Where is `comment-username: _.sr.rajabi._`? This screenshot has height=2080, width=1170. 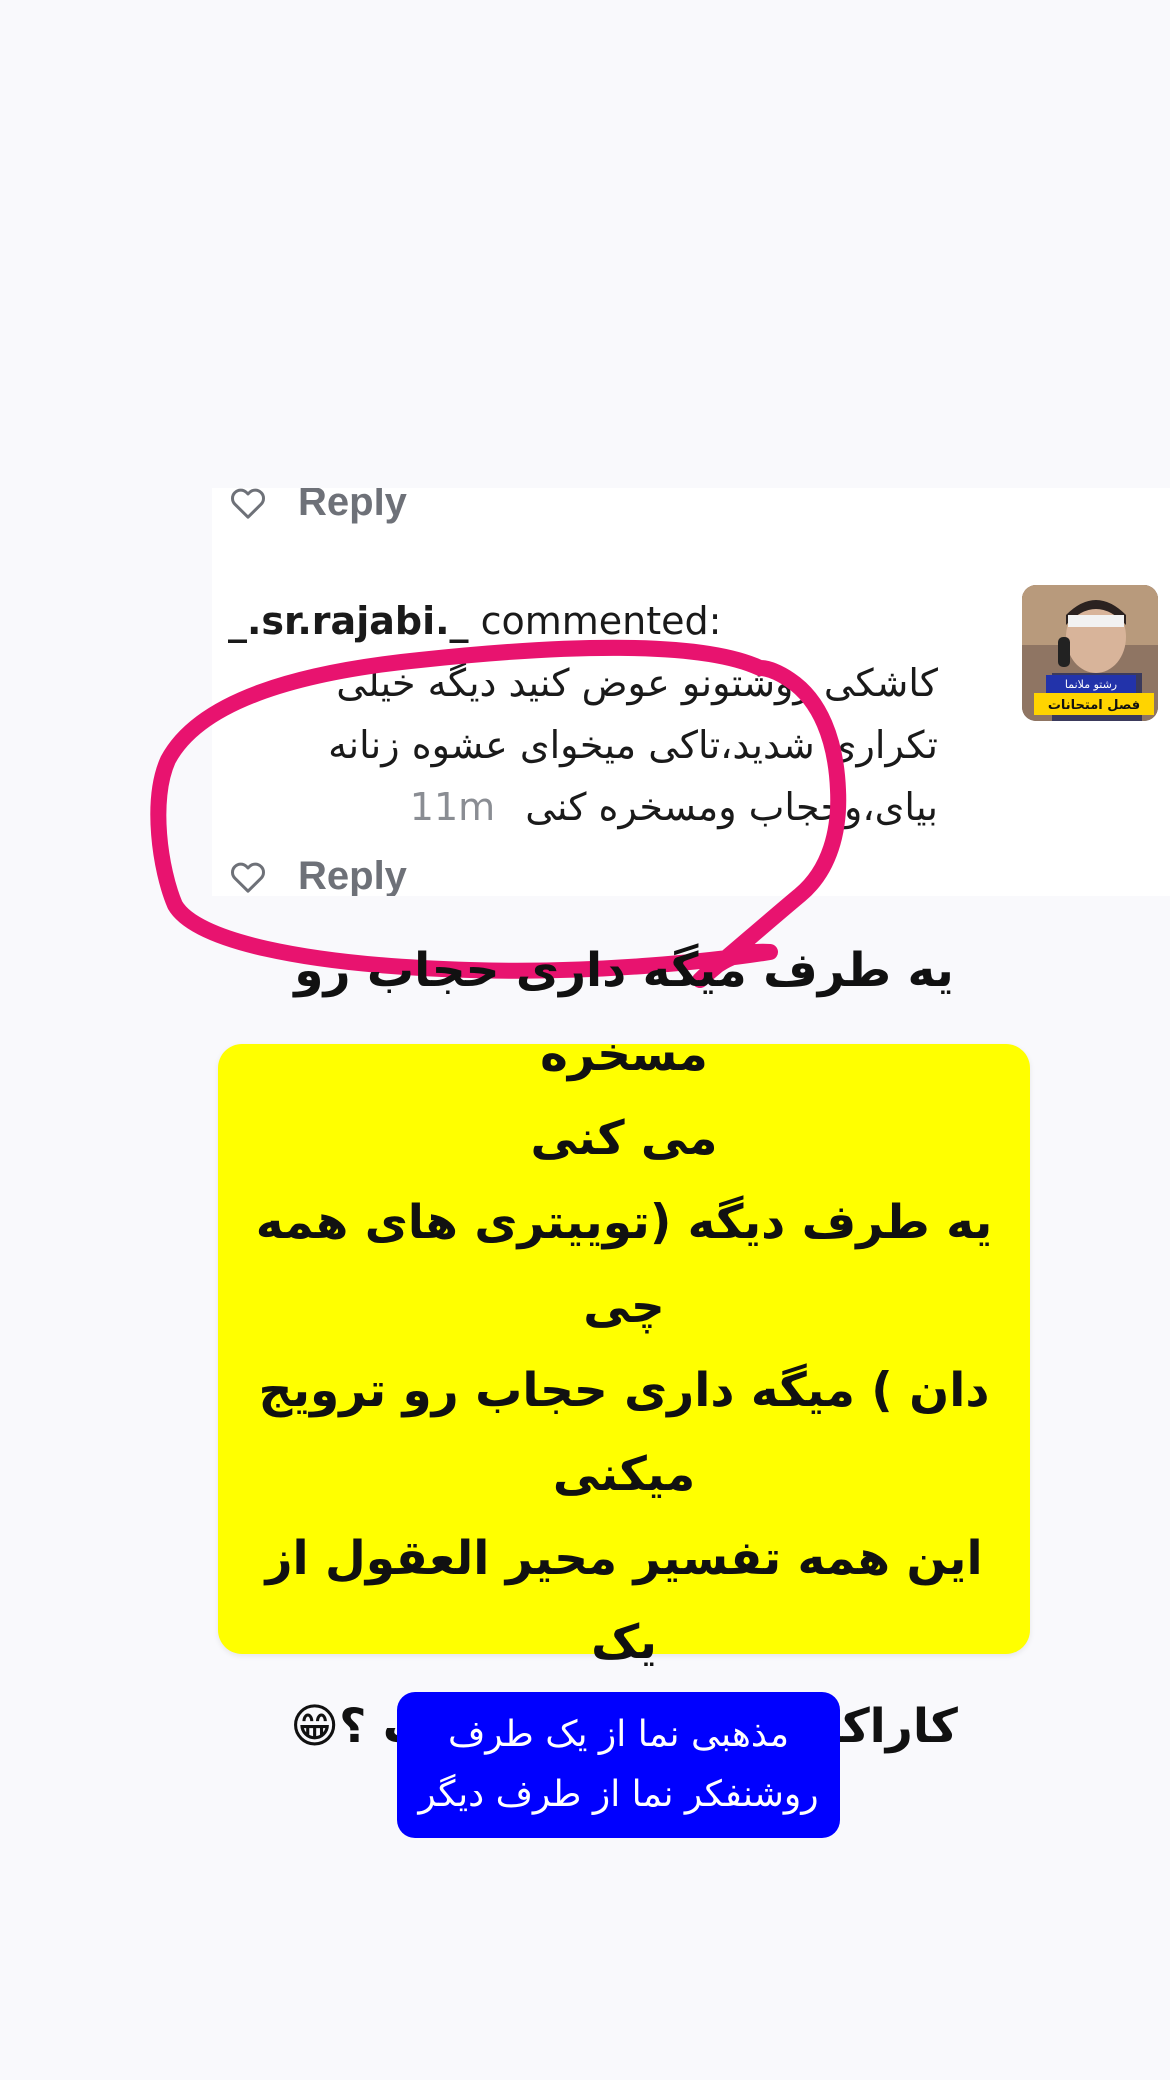 comment-username: _.sr.rajabi._ is located at coordinates (348, 621).